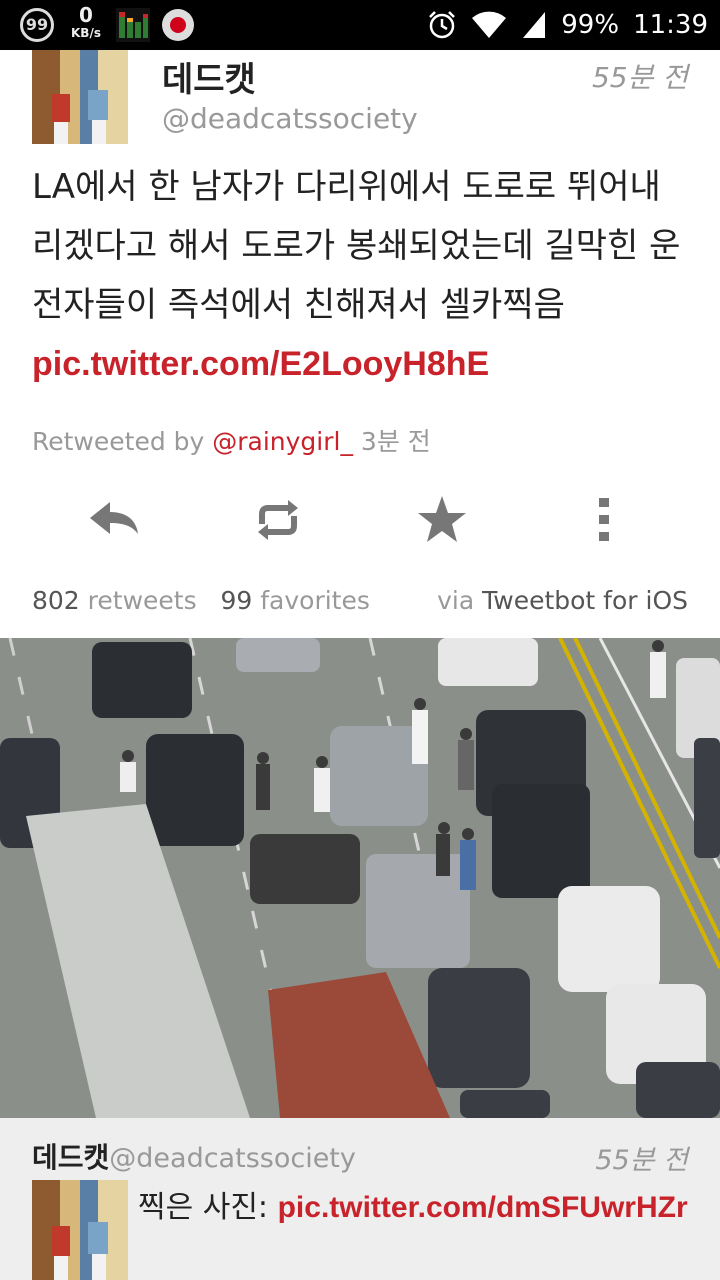  What do you see at coordinates (37, 25) in the screenshot?
I see `notification-count-badge: 99` at bounding box center [37, 25].